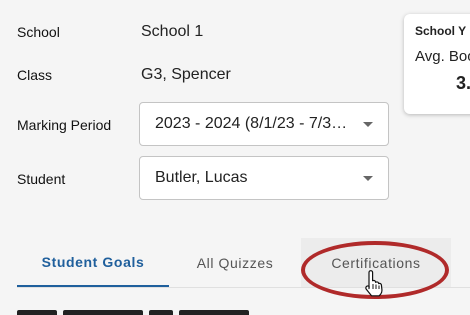 Image resolution: width=470 pixels, height=315 pixels. I want to click on class-label: Class, so click(35, 75).